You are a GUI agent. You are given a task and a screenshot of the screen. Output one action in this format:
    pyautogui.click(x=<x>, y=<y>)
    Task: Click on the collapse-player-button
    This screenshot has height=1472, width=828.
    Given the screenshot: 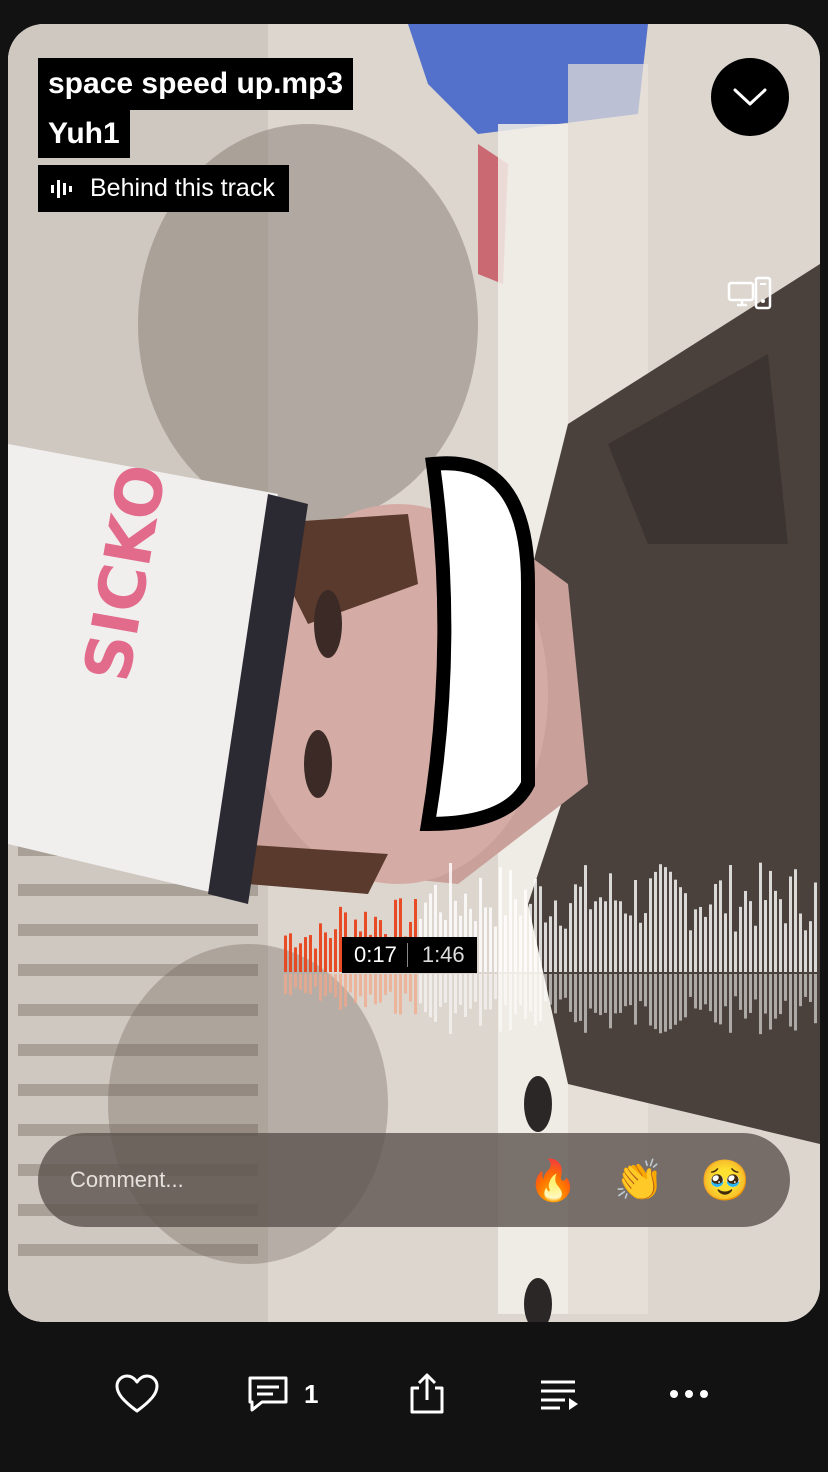 What is the action you would take?
    pyautogui.click(x=750, y=97)
    